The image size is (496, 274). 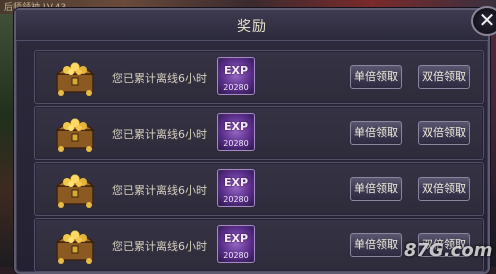 What do you see at coordinates (483, 21) in the screenshot?
I see `close-icon: ✕` at bounding box center [483, 21].